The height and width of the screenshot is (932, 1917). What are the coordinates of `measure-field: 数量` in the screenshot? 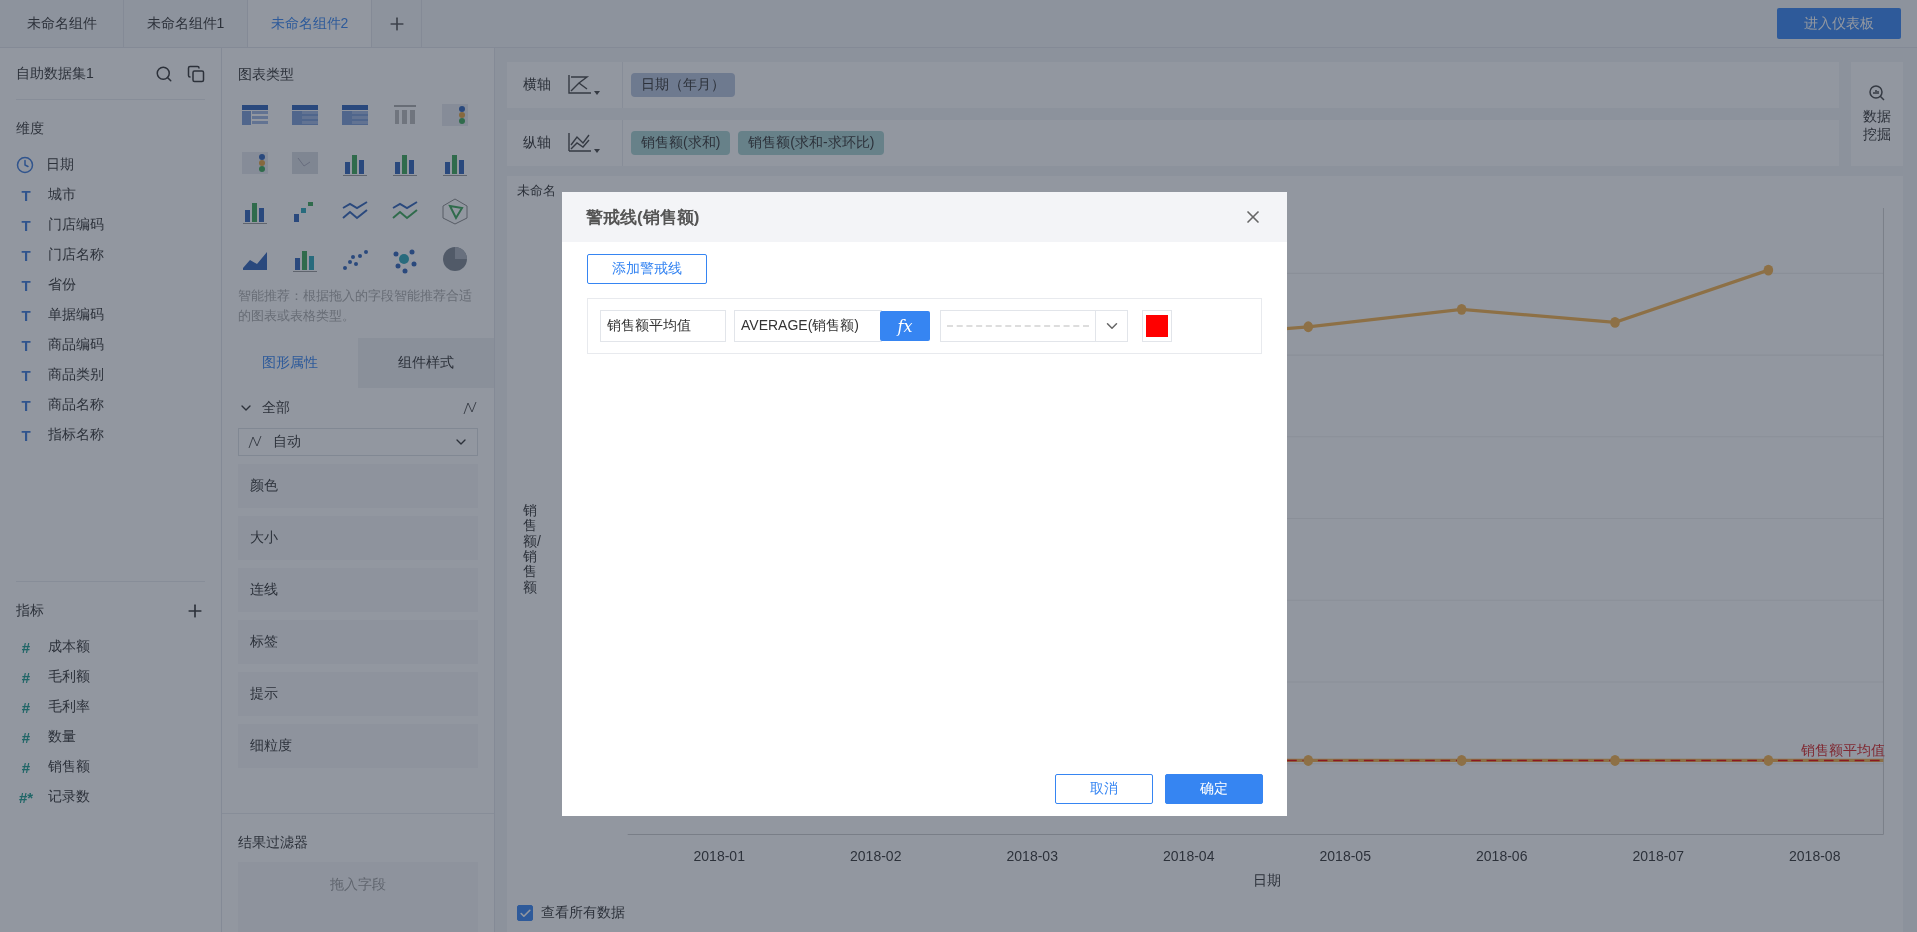 It's located at (62, 737).